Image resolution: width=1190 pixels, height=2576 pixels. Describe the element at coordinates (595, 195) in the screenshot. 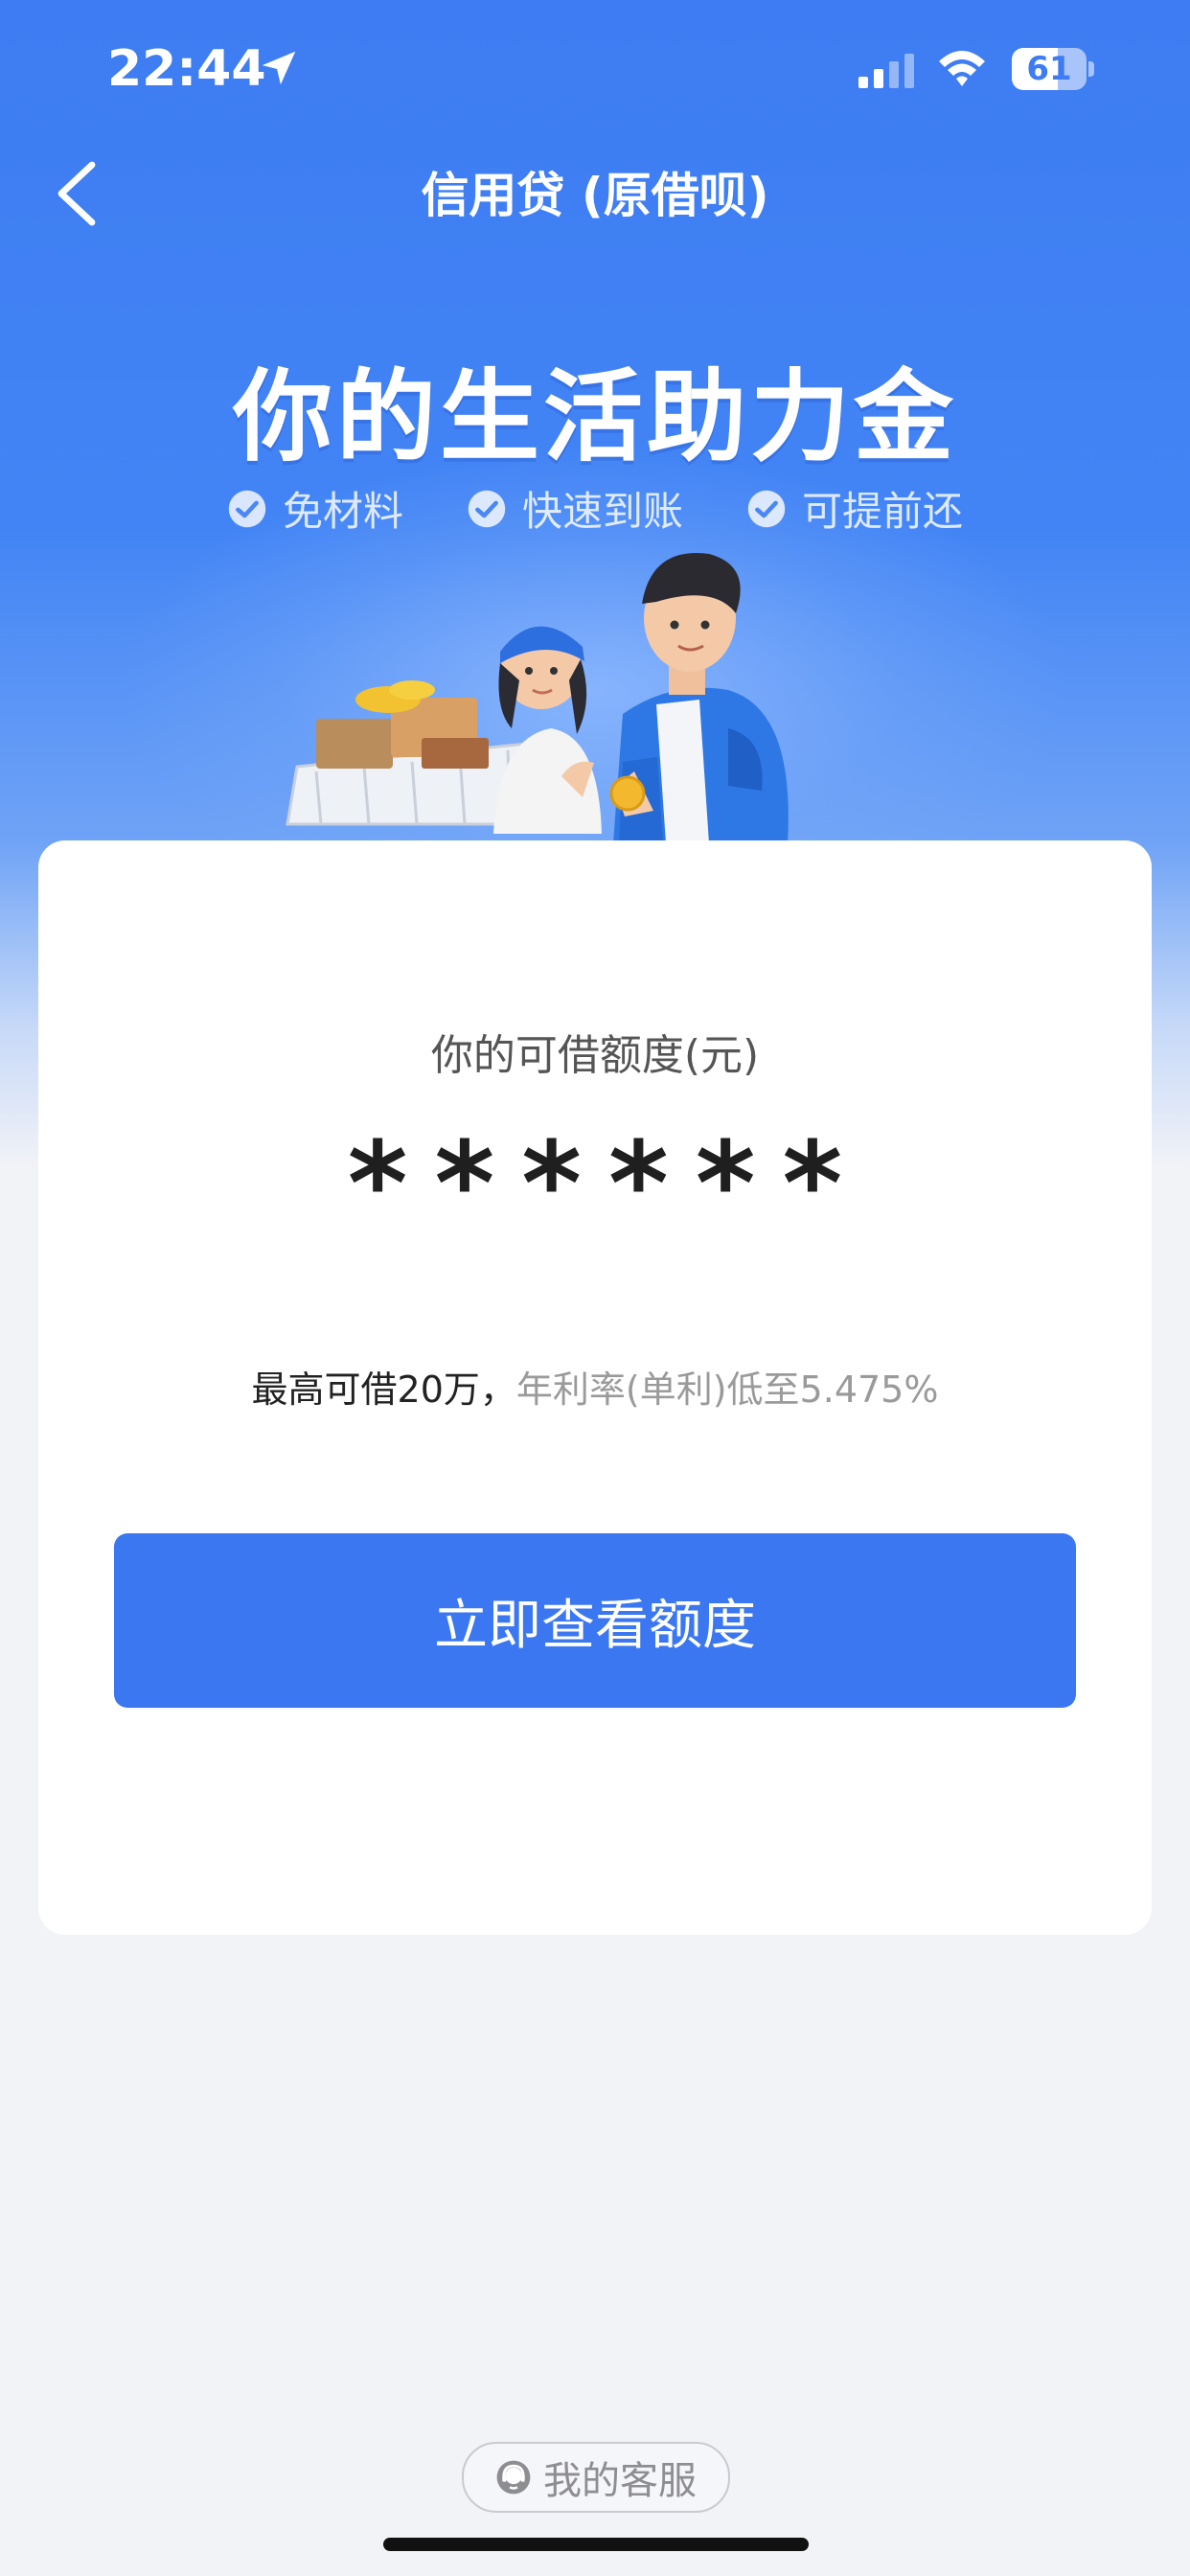

I see `page-title: 信用贷 (原借呗)` at that location.